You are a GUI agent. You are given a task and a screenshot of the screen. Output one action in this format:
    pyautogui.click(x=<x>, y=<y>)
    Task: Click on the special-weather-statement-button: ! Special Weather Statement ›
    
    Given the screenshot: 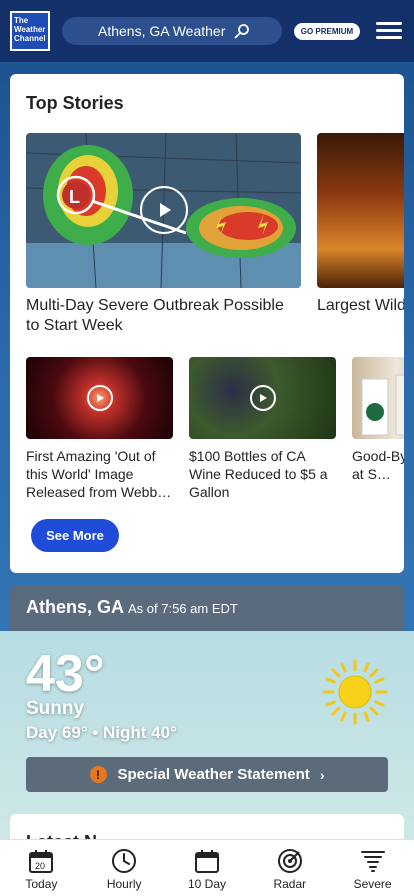 What is the action you would take?
    pyautogui.click(x=207, y=774)
    